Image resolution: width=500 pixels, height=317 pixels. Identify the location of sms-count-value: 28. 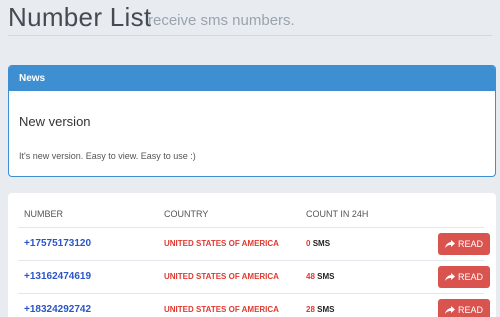
(310, 309).